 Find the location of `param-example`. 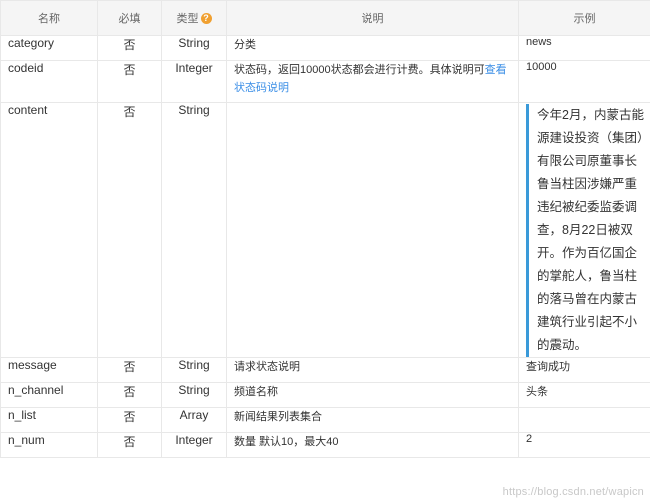

param-example is located at coordinates (584, 420).